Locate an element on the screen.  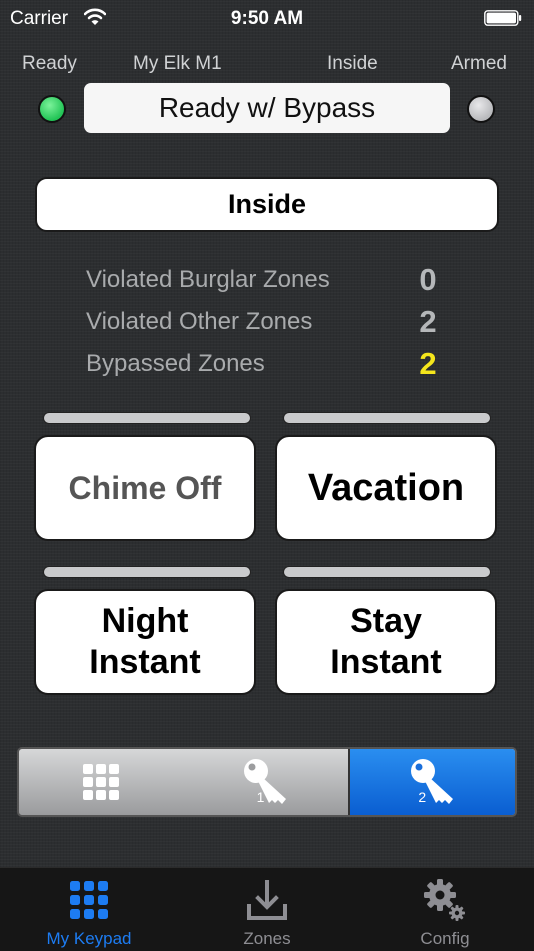
chime-button: Chime Off is located at coordinates (145, 488).